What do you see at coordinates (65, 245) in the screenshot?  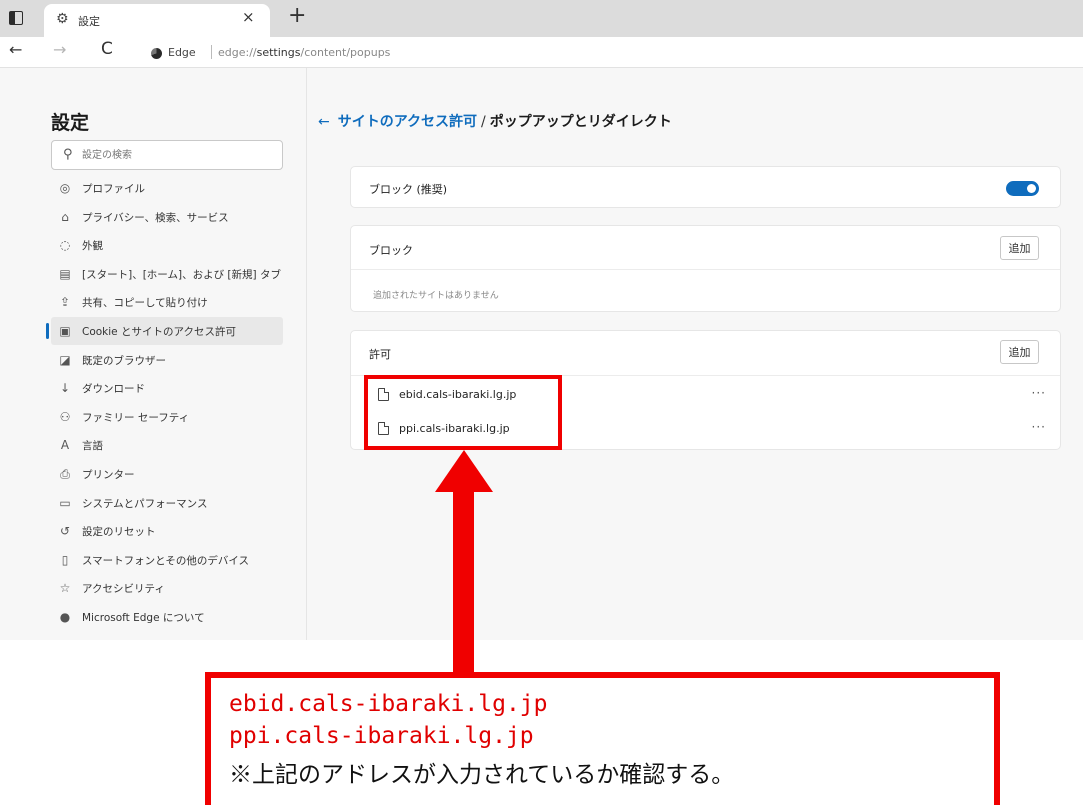 I see `appearance-icon: ◌` at bounding box center [65, 245].